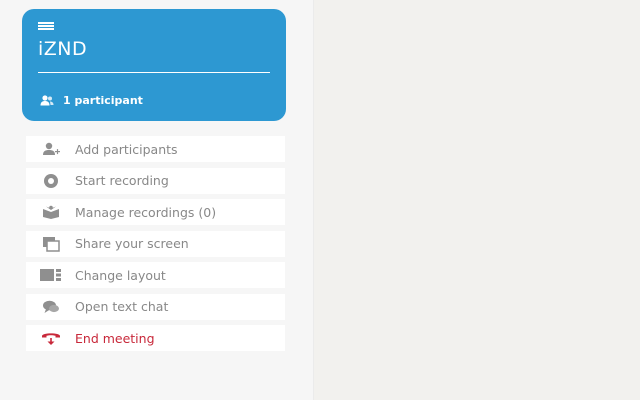  Describe the element at coordinates (50, 212) in the screenshot. I see `recordings-box-icon` at that location.